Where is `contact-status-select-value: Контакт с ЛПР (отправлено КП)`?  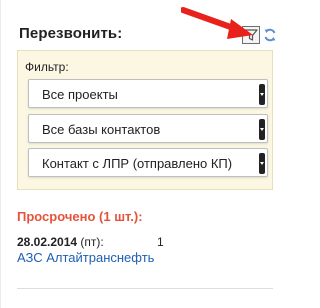 contact-status-select-value: Контакт с ЛПР (отправлено КП) is located at coordinates (137, 163).